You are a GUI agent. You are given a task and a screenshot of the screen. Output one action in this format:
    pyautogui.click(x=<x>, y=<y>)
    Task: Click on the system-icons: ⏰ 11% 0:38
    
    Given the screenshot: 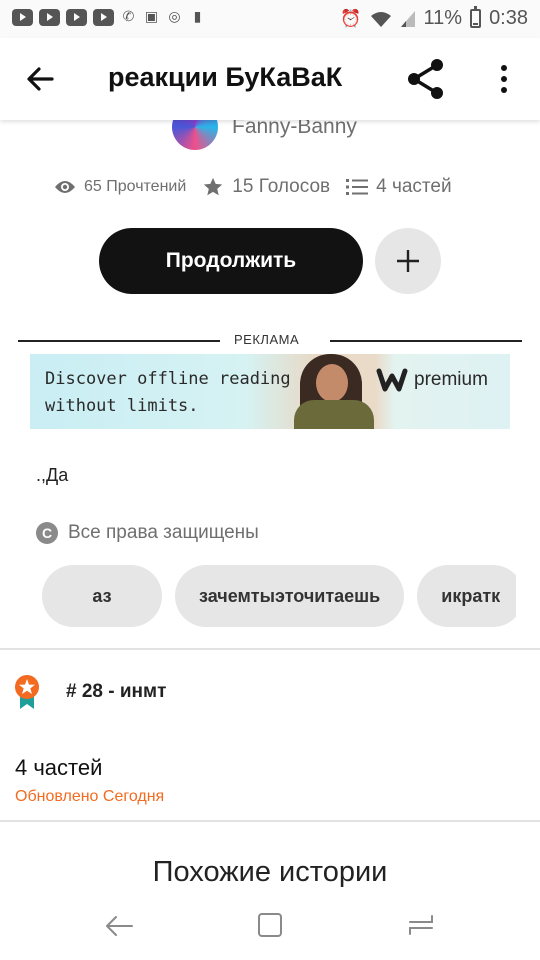 What is the action you would take?
    pyautogui.click(x=434, y=18)
    